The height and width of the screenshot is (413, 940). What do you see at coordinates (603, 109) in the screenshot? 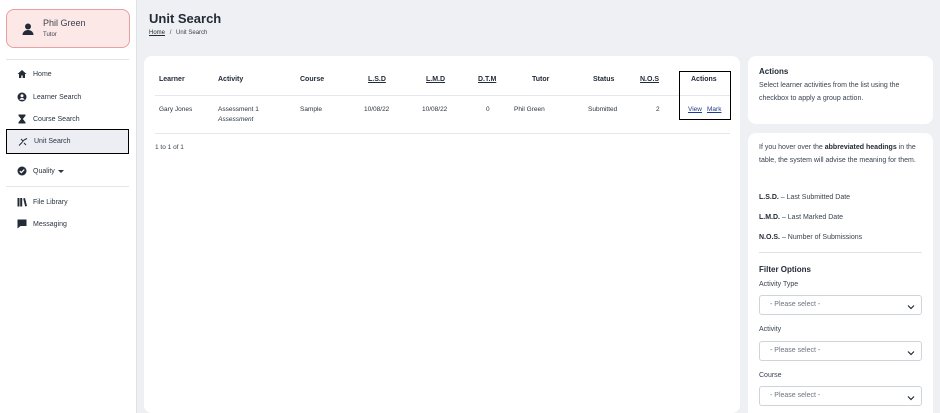
I see `cell-status: Submitted` at bounding box center [603, 109].